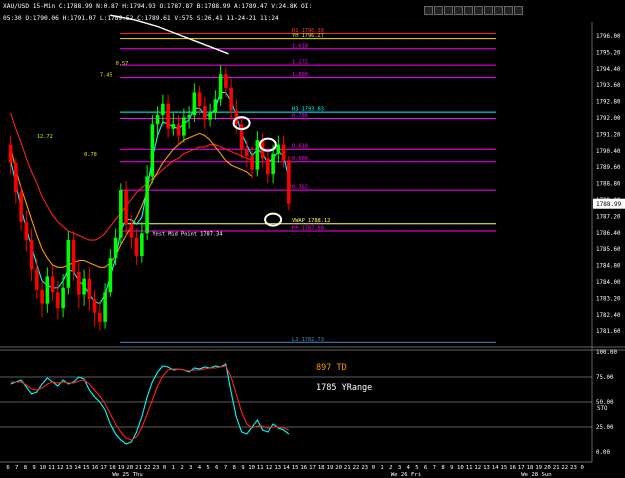 This screenshot has width=625, height=478. I want to click on x-tick-label: 4, so click(200, 468).